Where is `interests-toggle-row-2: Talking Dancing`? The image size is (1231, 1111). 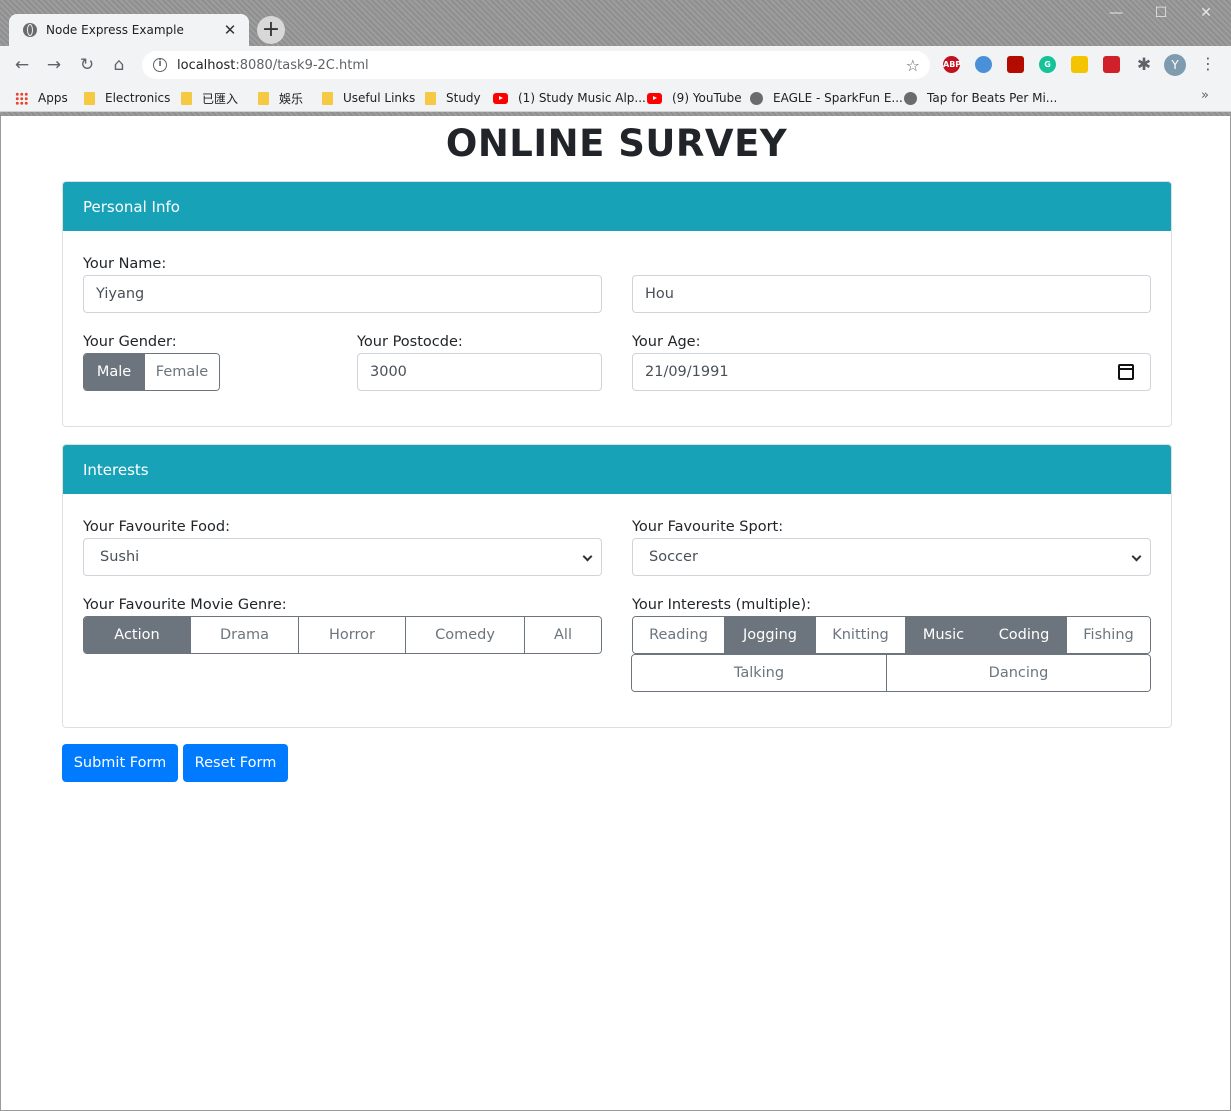
interests-toggle-row-2: Talking Dancing is located at coordinates (891, 673).